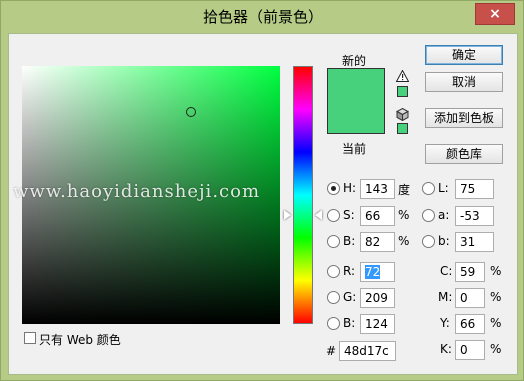  Describe the element at coordinates (191, 112) in the screenshot. I see `color-field-marker` at that location.